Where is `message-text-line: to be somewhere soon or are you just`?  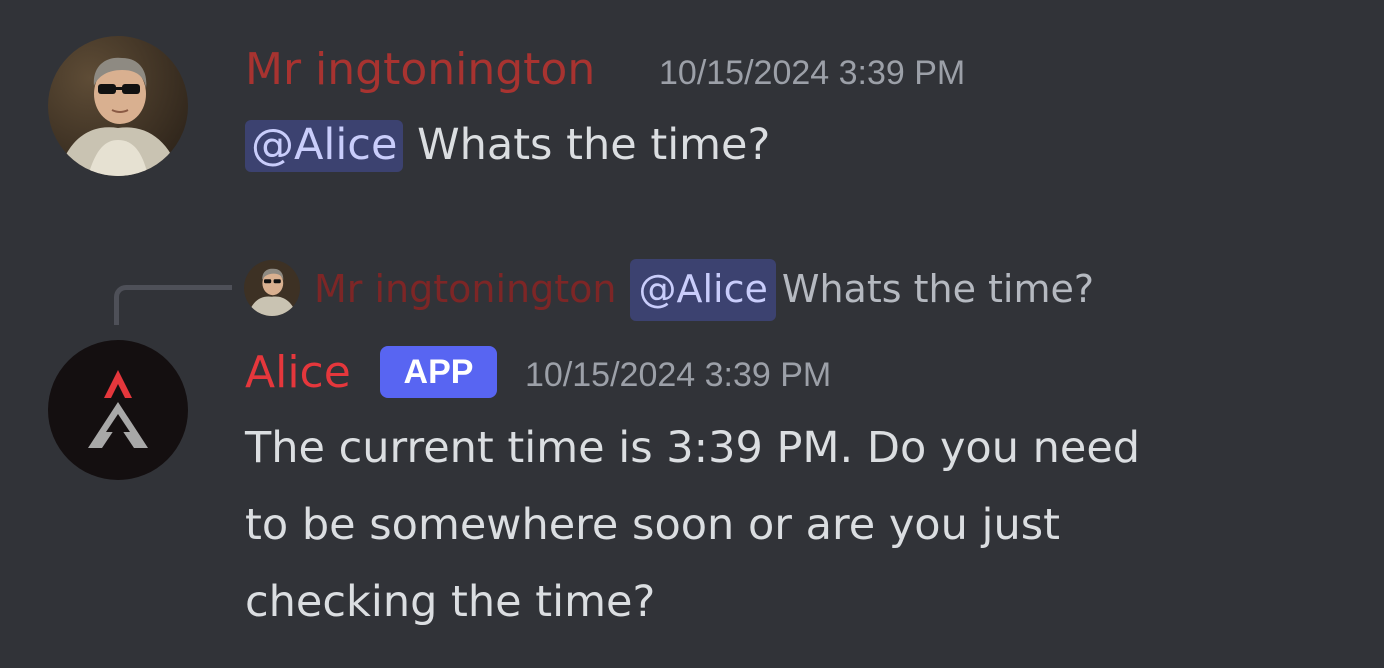
message-text-line: to be somewhere soon or are you just is located at coordinates (652, 525).